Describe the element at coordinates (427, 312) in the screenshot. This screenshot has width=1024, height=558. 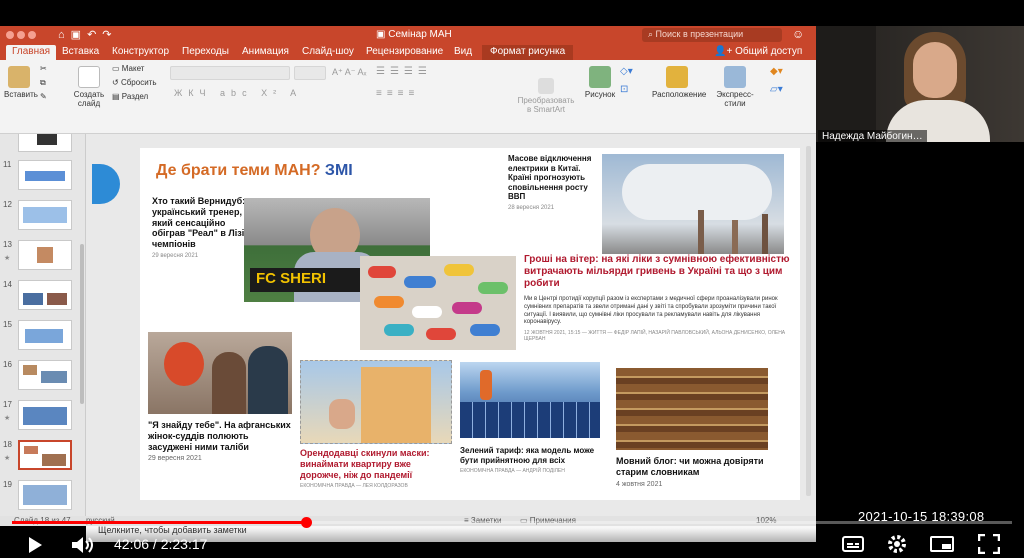
I see `pill-white` at that location.